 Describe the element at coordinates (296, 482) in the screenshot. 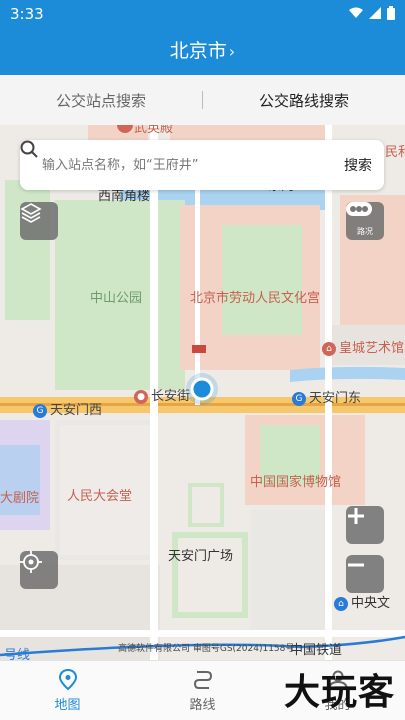

I see `map-label-national-museum: 中国国家博物馆` at that location.